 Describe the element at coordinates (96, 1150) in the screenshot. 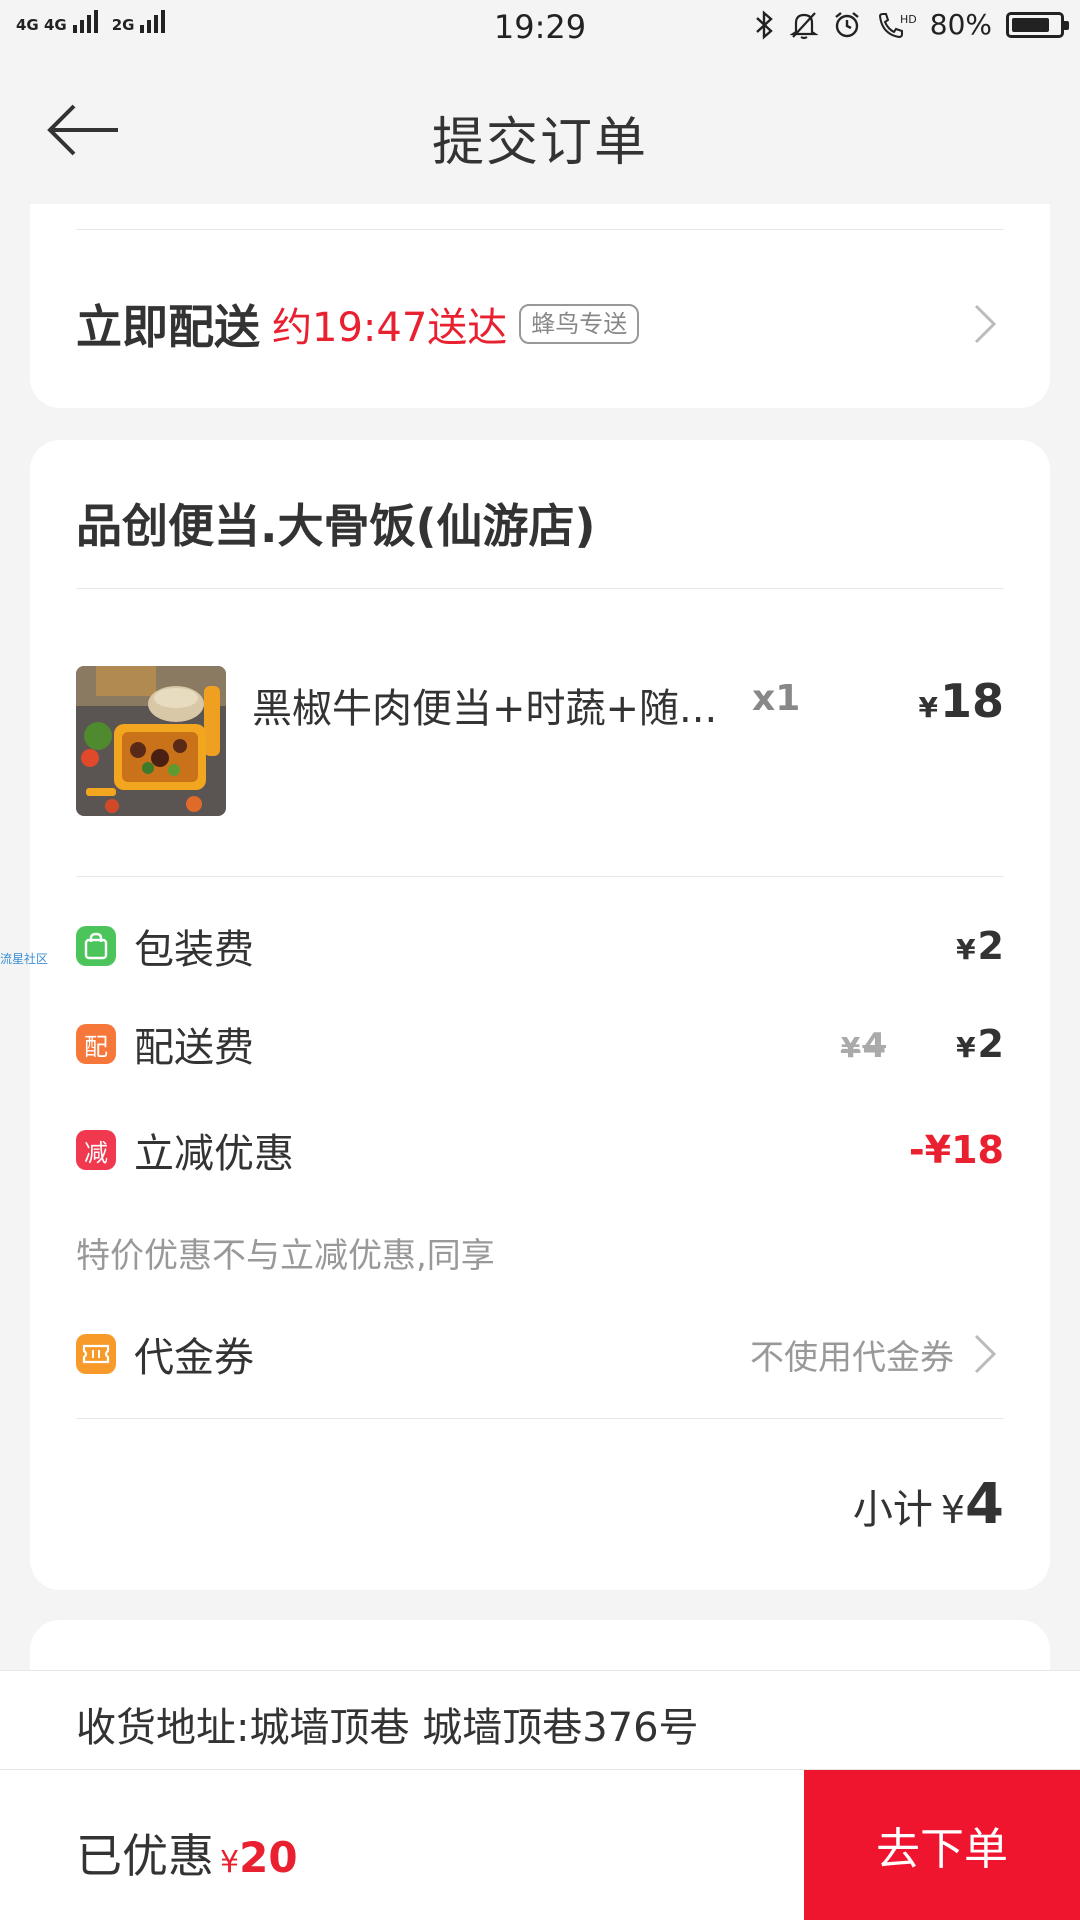

I see `discount-icon: 减` at that location.